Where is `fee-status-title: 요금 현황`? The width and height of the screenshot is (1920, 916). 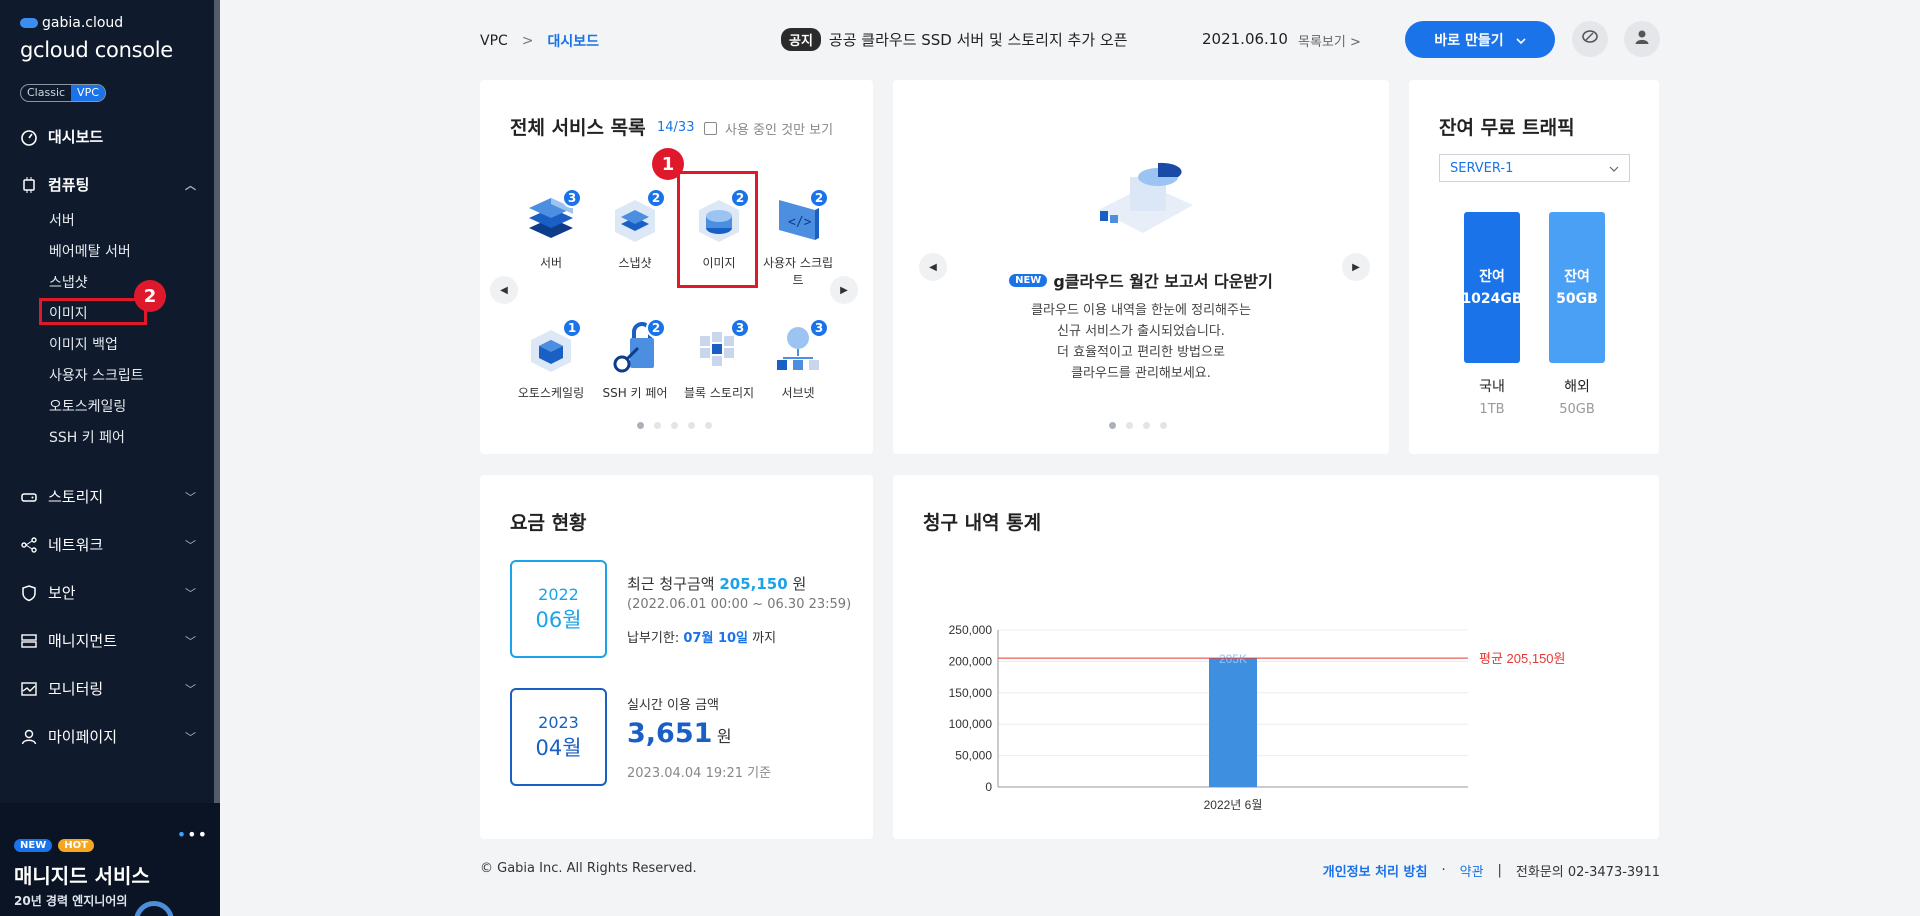
fee-status-title: 요금 현황 is located at coordinates (548, 523).